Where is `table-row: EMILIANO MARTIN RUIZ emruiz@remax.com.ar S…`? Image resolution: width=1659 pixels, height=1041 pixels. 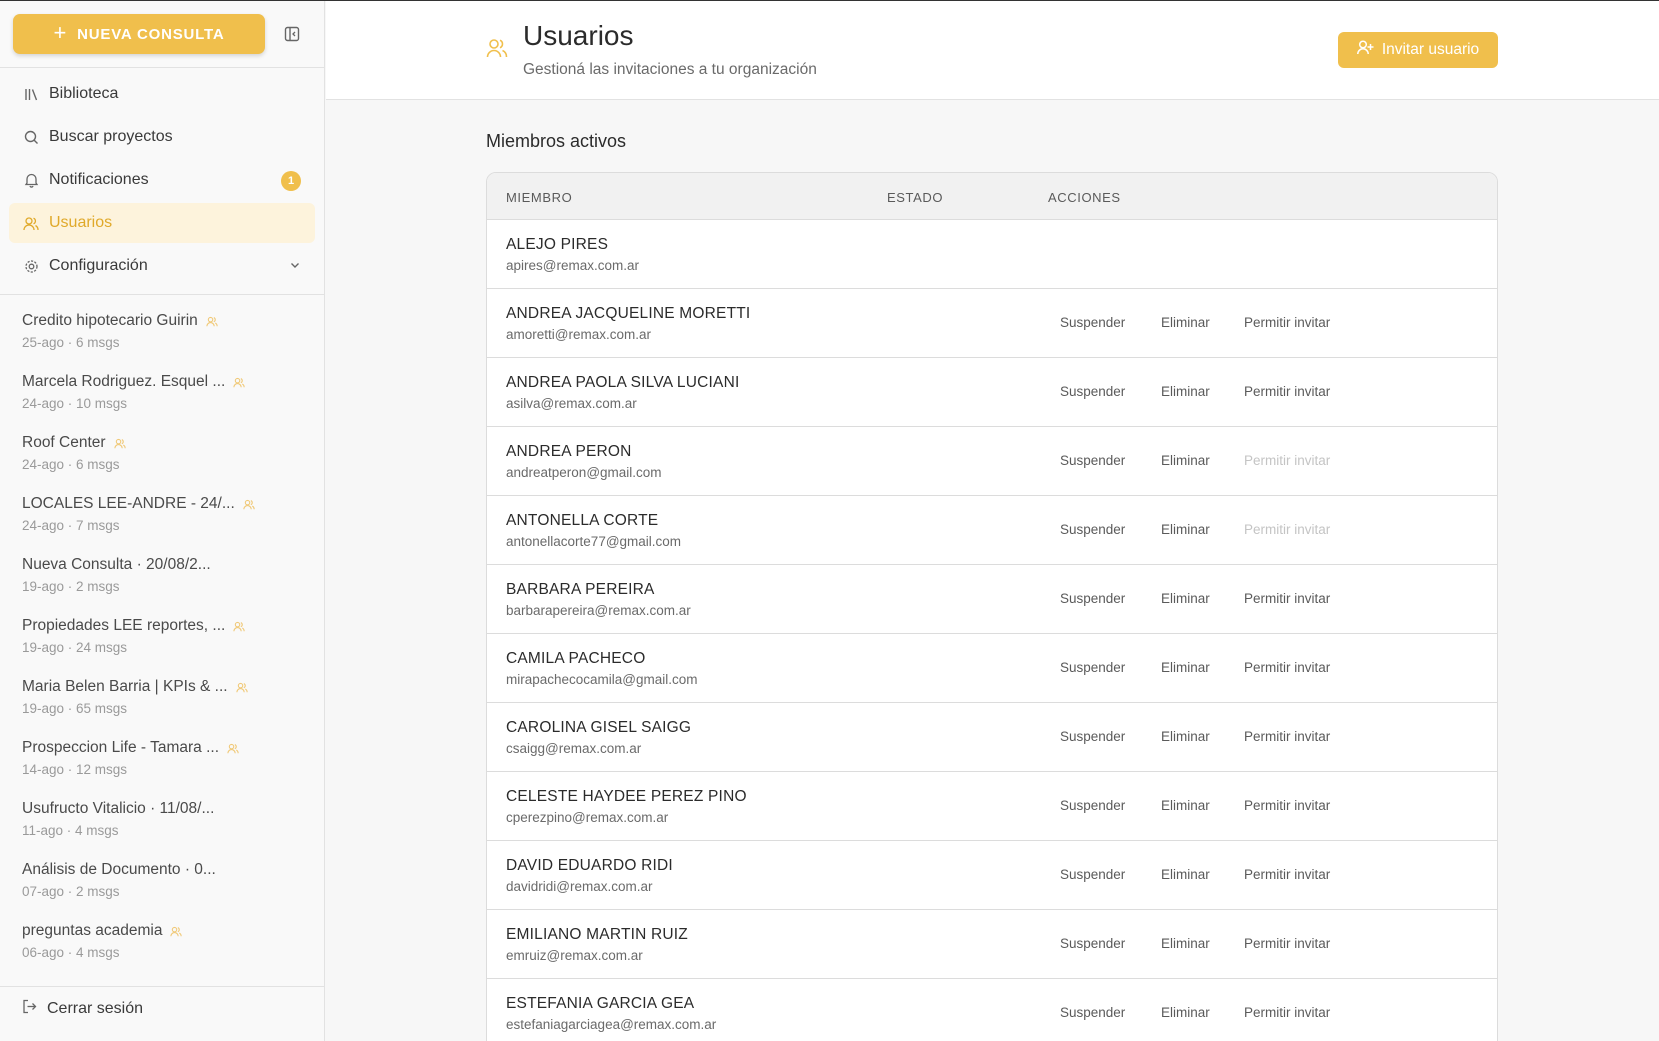 table-row: EMILIANO MARTIN RUIZ emruiz@remax.com.ar S… is located at coordinates (992, 944).